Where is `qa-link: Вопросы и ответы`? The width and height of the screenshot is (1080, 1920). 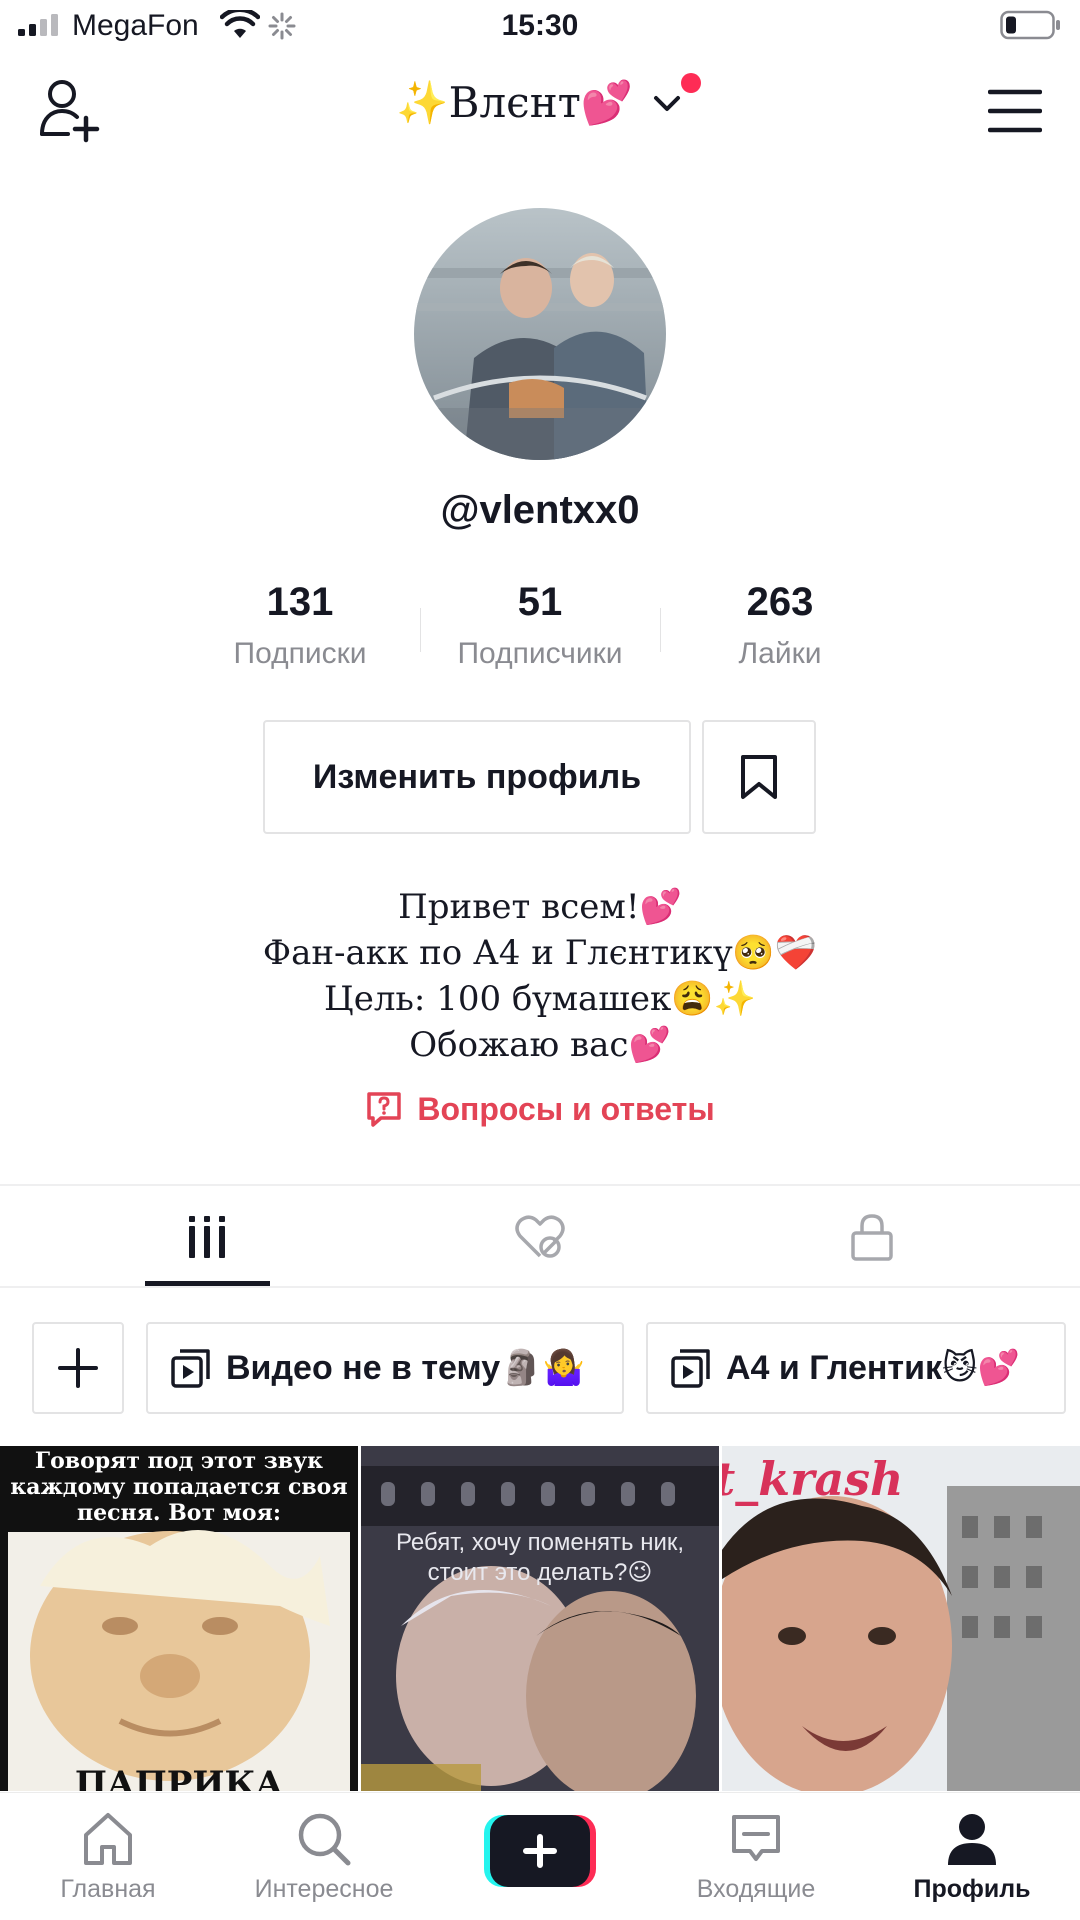 qa-link: Вопросы и ответы is located at coordinates (540, 1113).